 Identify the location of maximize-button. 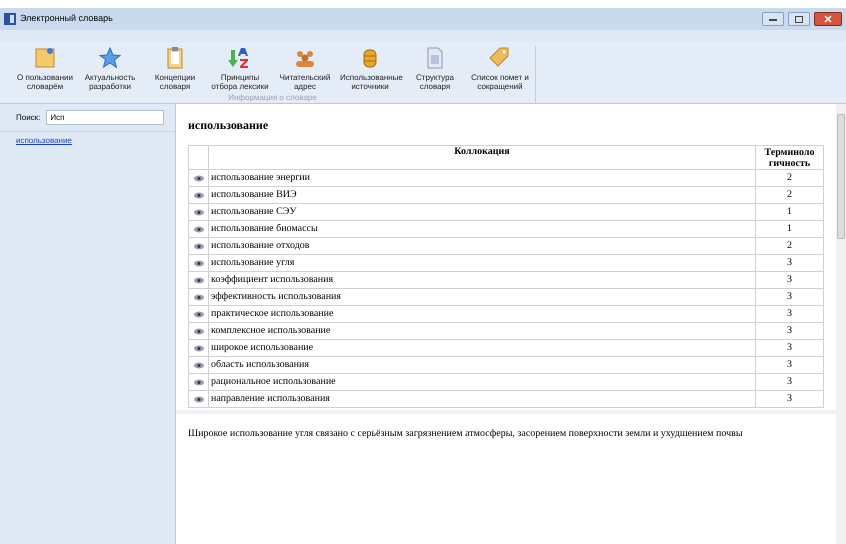
(799, 19).